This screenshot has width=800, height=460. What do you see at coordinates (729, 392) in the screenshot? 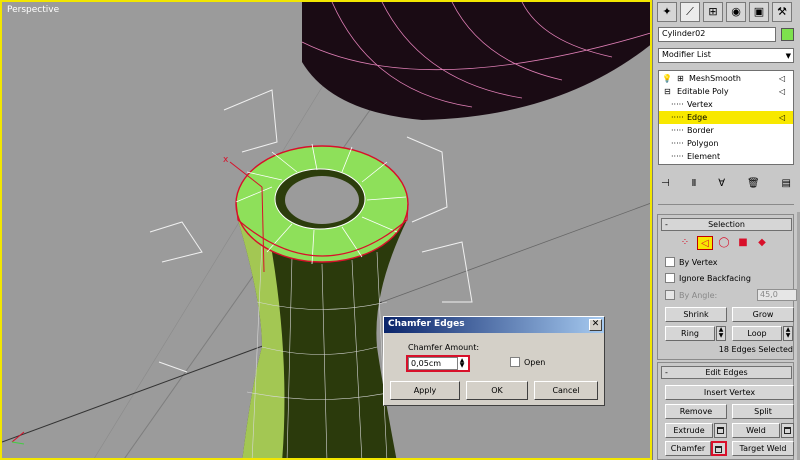
I see `insert-vertex-button: Insert Vertex` at bounding box center [729, 392].